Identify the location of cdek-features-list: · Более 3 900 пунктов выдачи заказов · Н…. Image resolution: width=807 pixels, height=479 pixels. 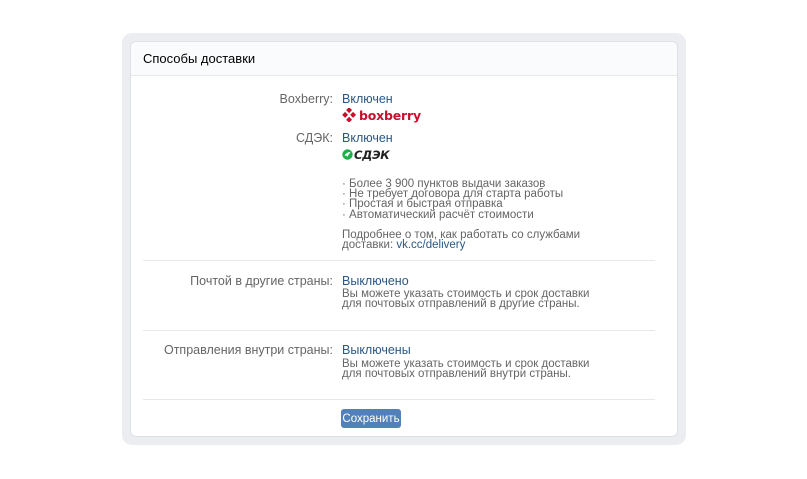
(452, 199).